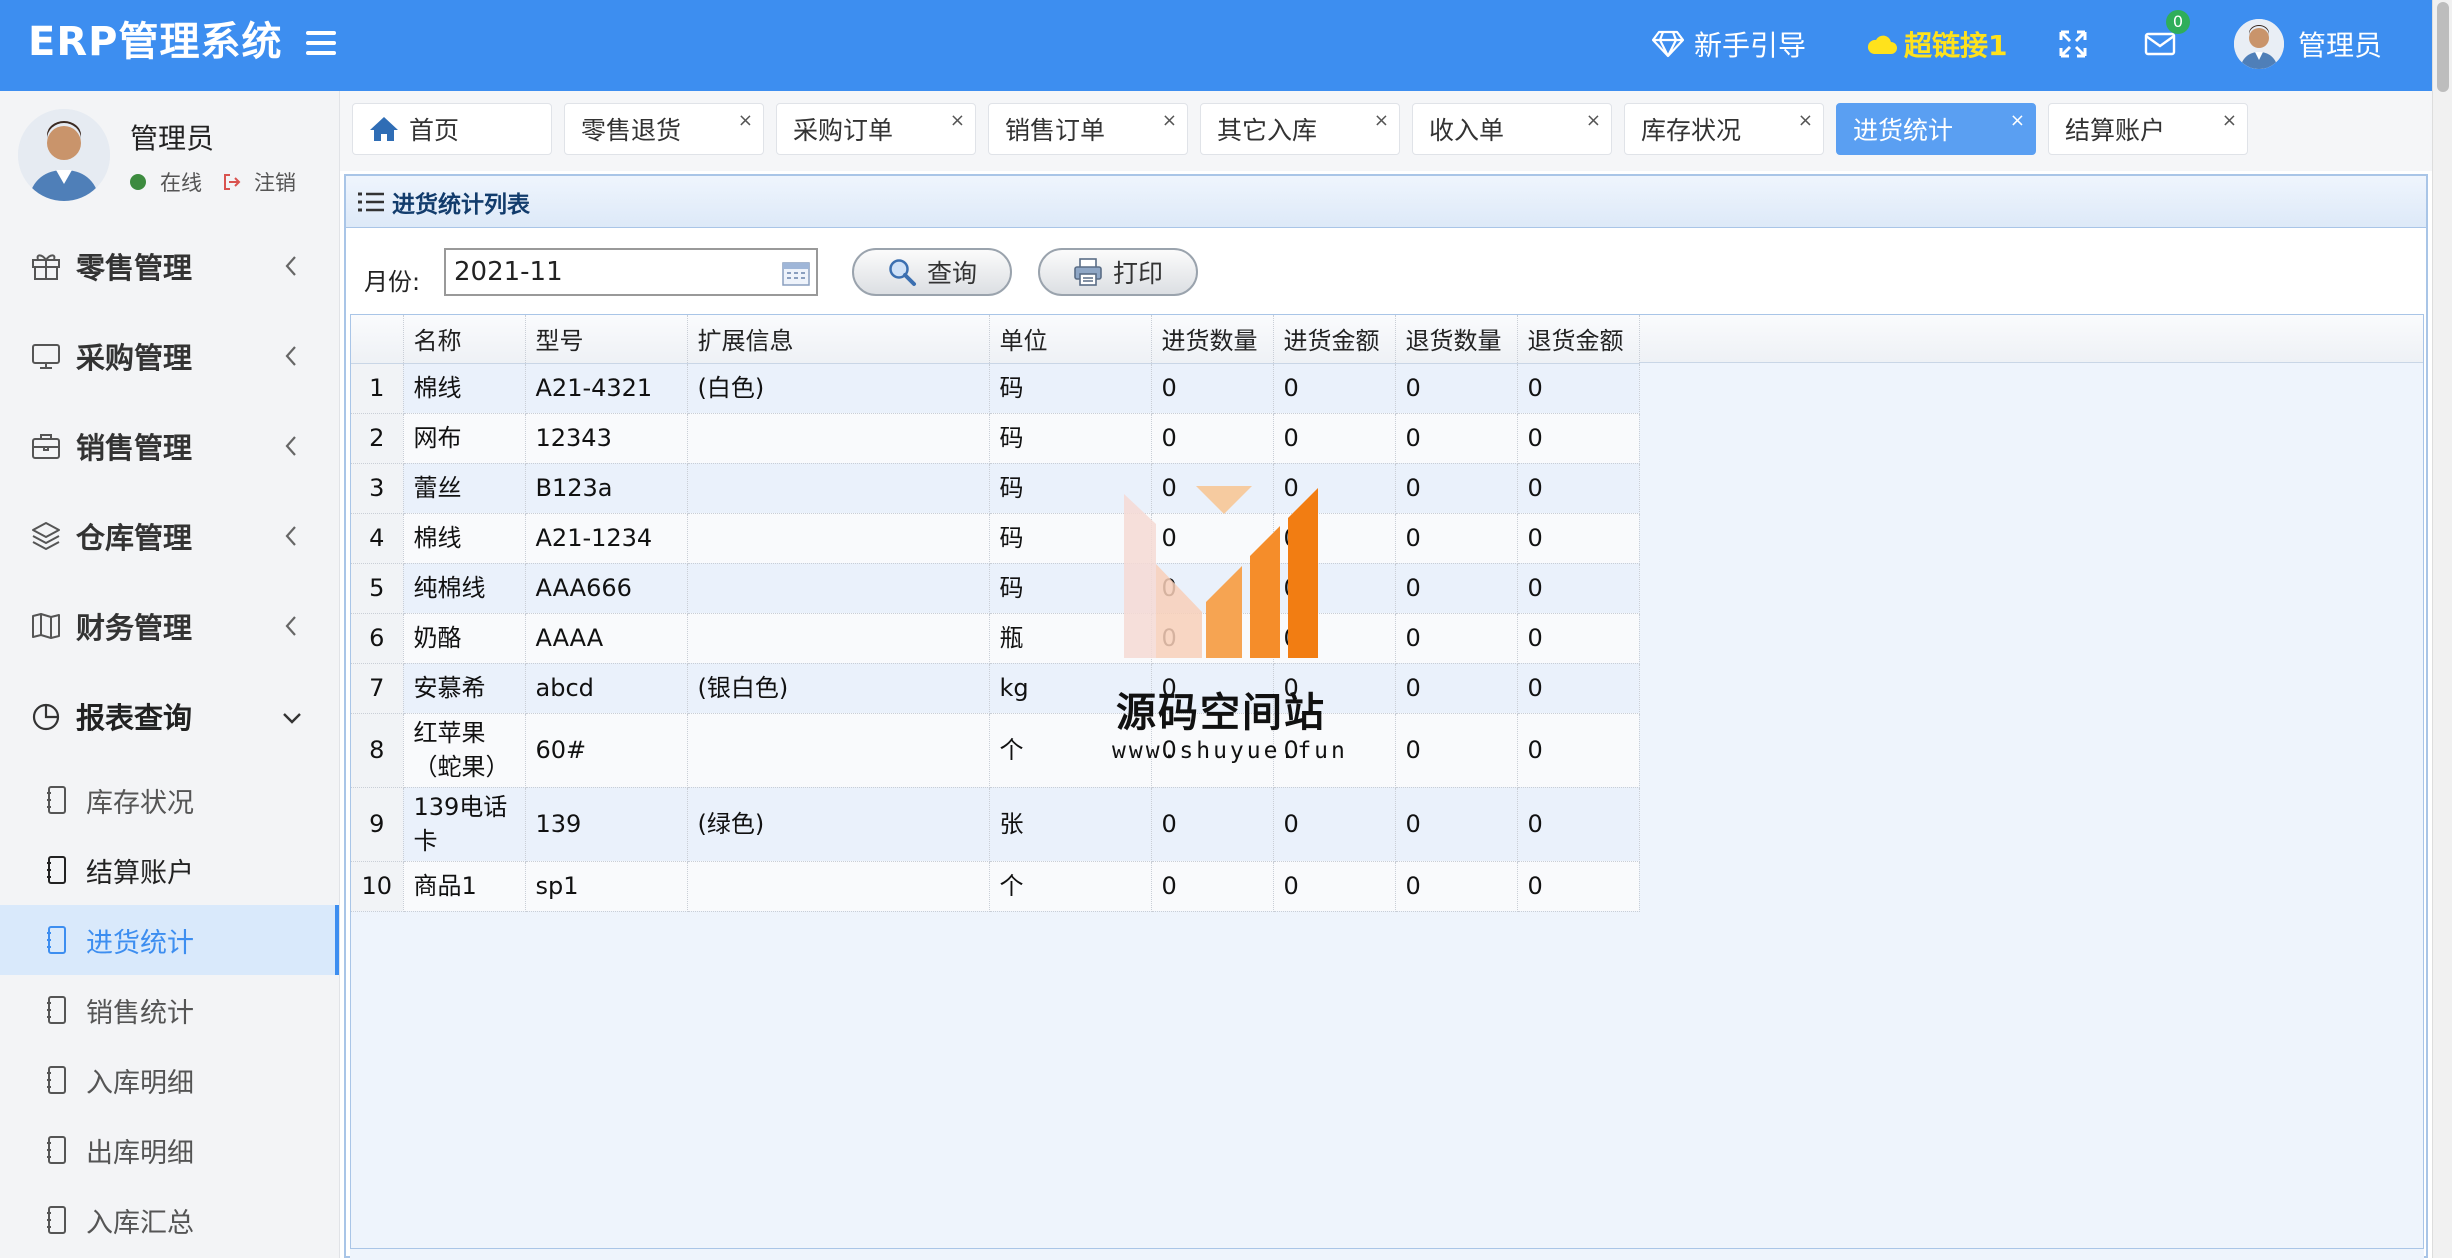 The width and height of the screenshot is (2452, 1260). What do you see at coordinates (995, 750) in the screenshot?
I see `table-row: 8 红苹果（蛇果） 60# 个 0 0 0 0` at bounding box center [995, 750].